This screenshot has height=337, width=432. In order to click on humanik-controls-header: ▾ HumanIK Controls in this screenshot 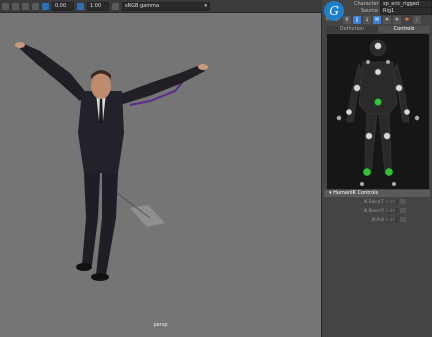, I will do `click(377, 193)`.